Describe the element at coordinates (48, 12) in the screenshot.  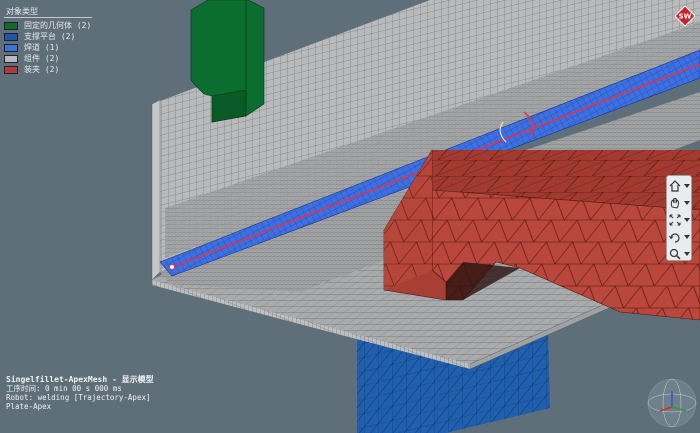
I see `legend-title: 对象类型` at that location.